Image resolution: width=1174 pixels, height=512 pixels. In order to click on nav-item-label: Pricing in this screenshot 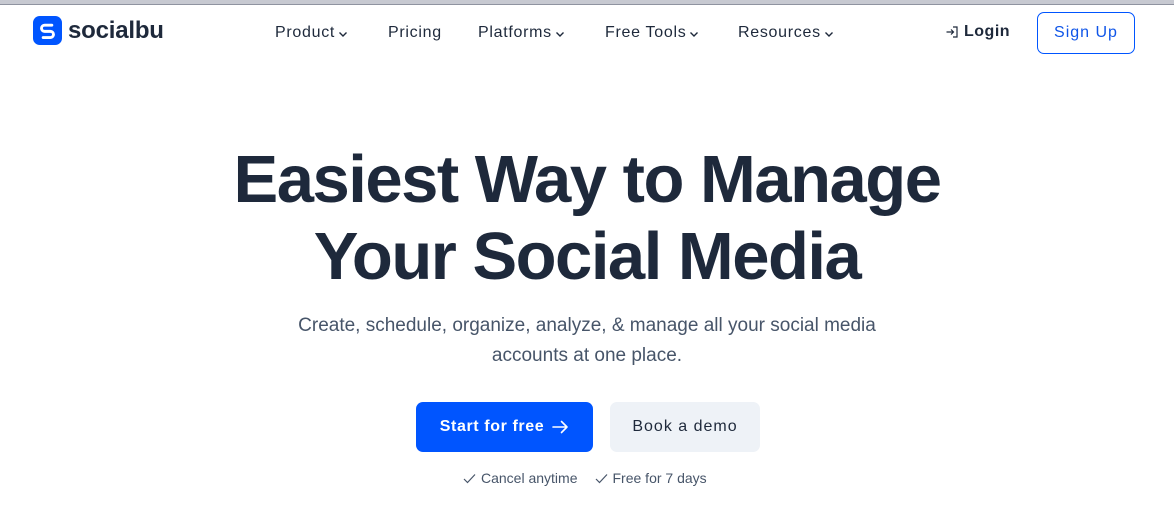, I will do `click(415, 32)`.